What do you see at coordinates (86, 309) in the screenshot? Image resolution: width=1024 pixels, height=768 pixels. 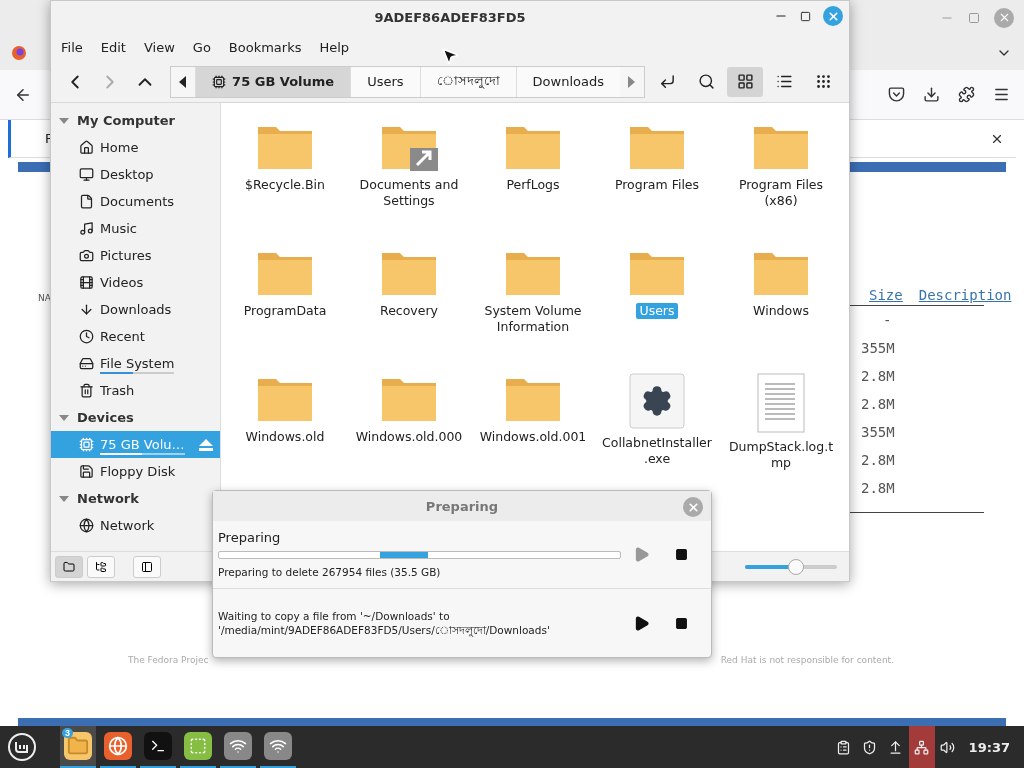 I see `down-arrow-icon` at bounding box center [86, 309].